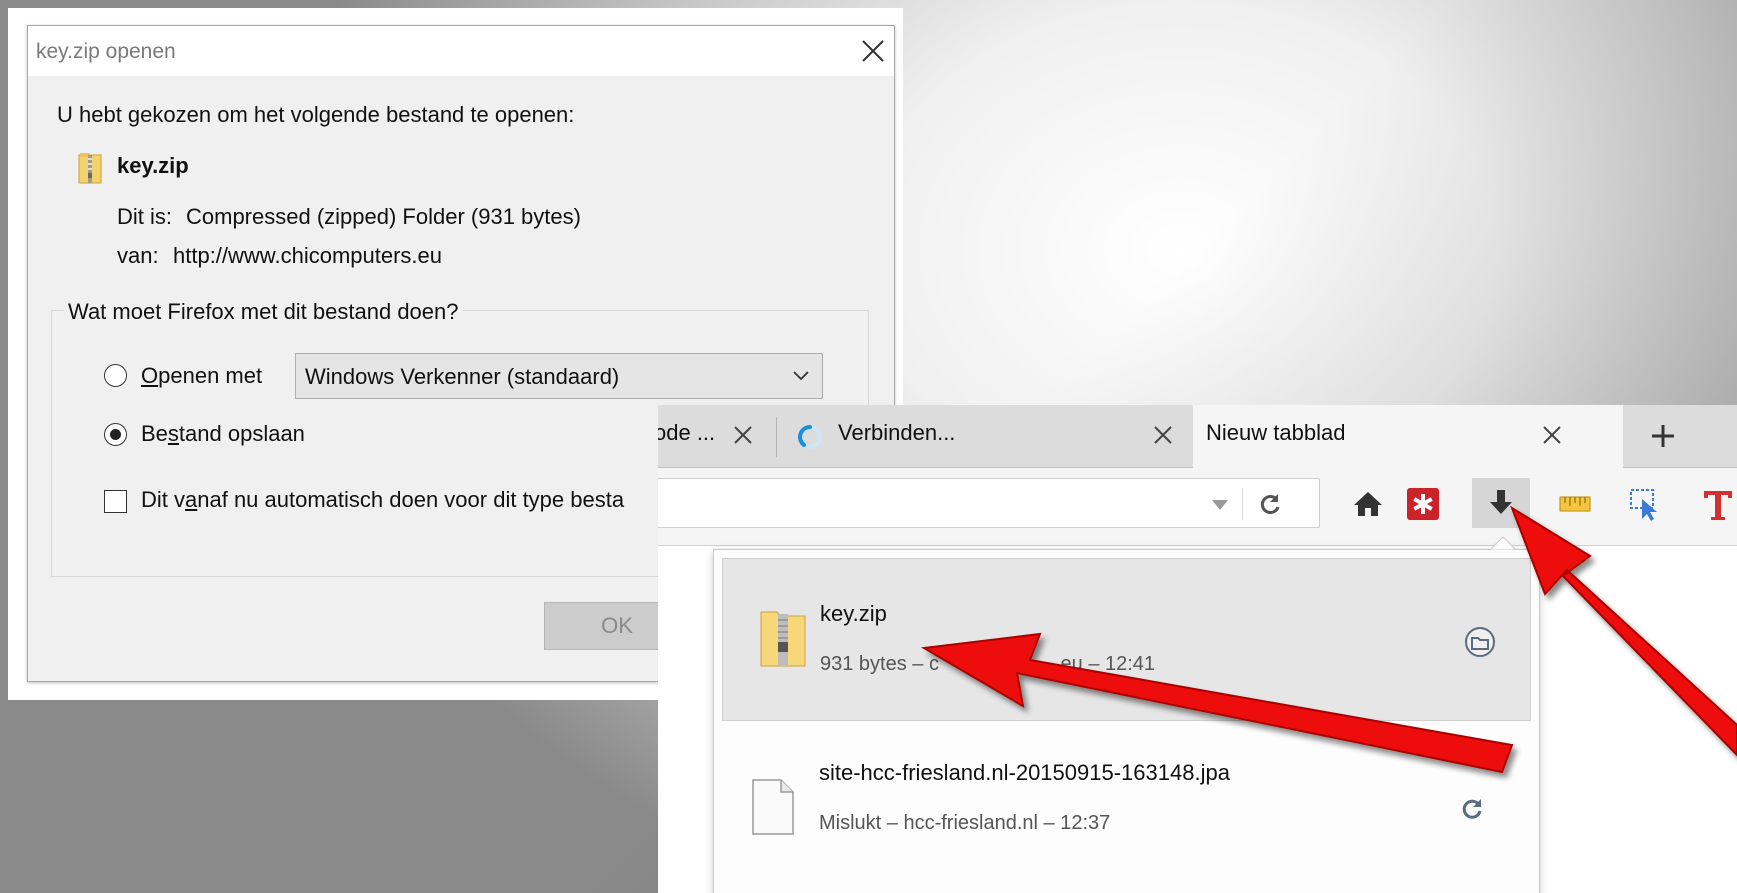 Image resolution: width=1737 pixels, height=893 pixels. What do you see at coordinates (1575, 504) in the screenshot?
I see `ruler-icon` at bounding box center [1575, 504].